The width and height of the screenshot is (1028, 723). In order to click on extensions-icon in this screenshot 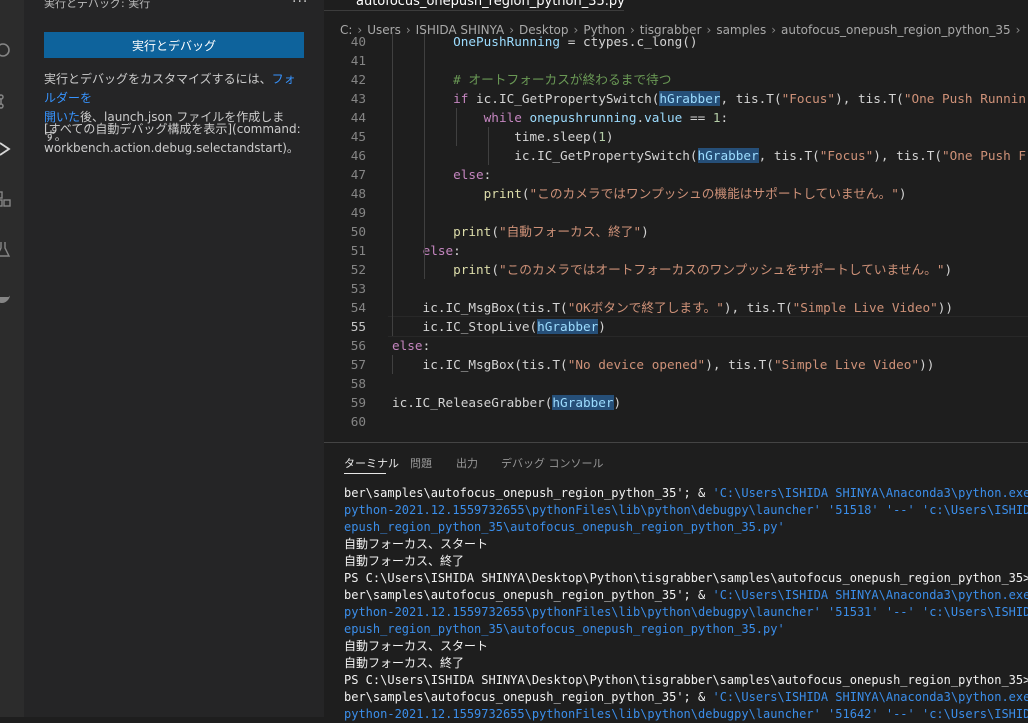, I will do `click(6, 199)`.